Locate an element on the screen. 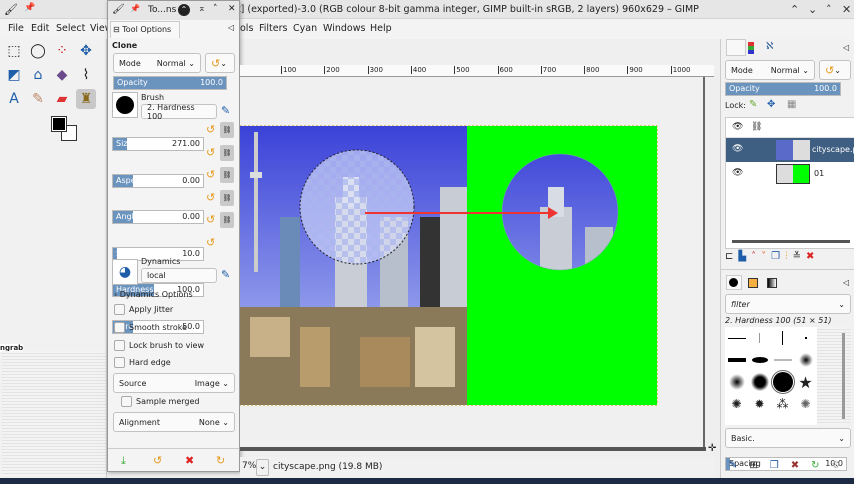  fuzzy-select-tool-icon: ⁘ is located at coordinates (62, 51).